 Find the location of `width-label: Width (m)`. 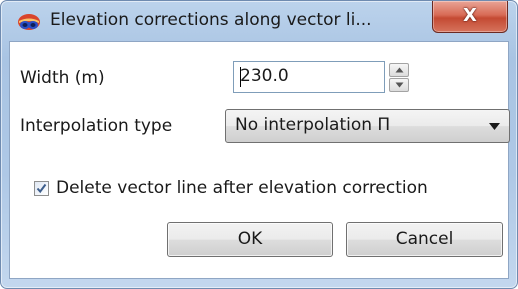

width-label: Width (m) is located at coordinates (62, 78).